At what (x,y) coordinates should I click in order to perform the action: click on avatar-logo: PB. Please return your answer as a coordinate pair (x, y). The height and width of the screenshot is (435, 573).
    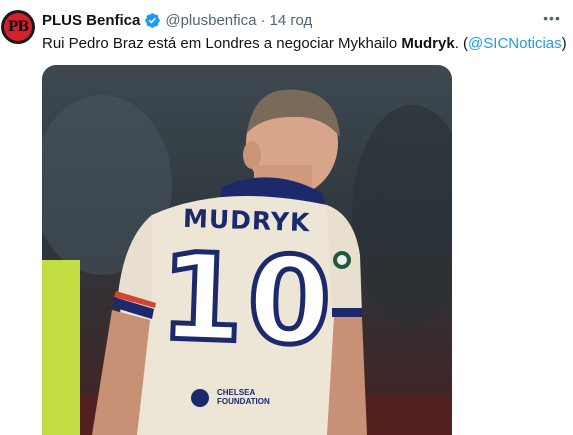
    Looking at the image, I should click on (18, 27).